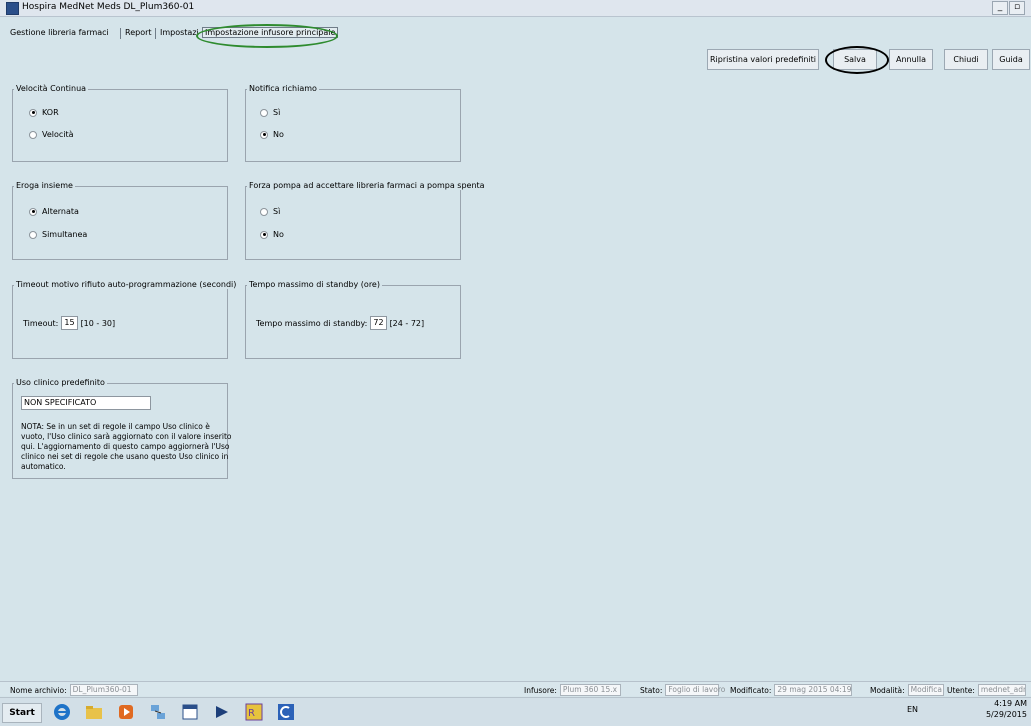 Image resolution: width=1031 pixels, height=726 pixels. I want to click on option-label: Velocità, so click(58, 134).